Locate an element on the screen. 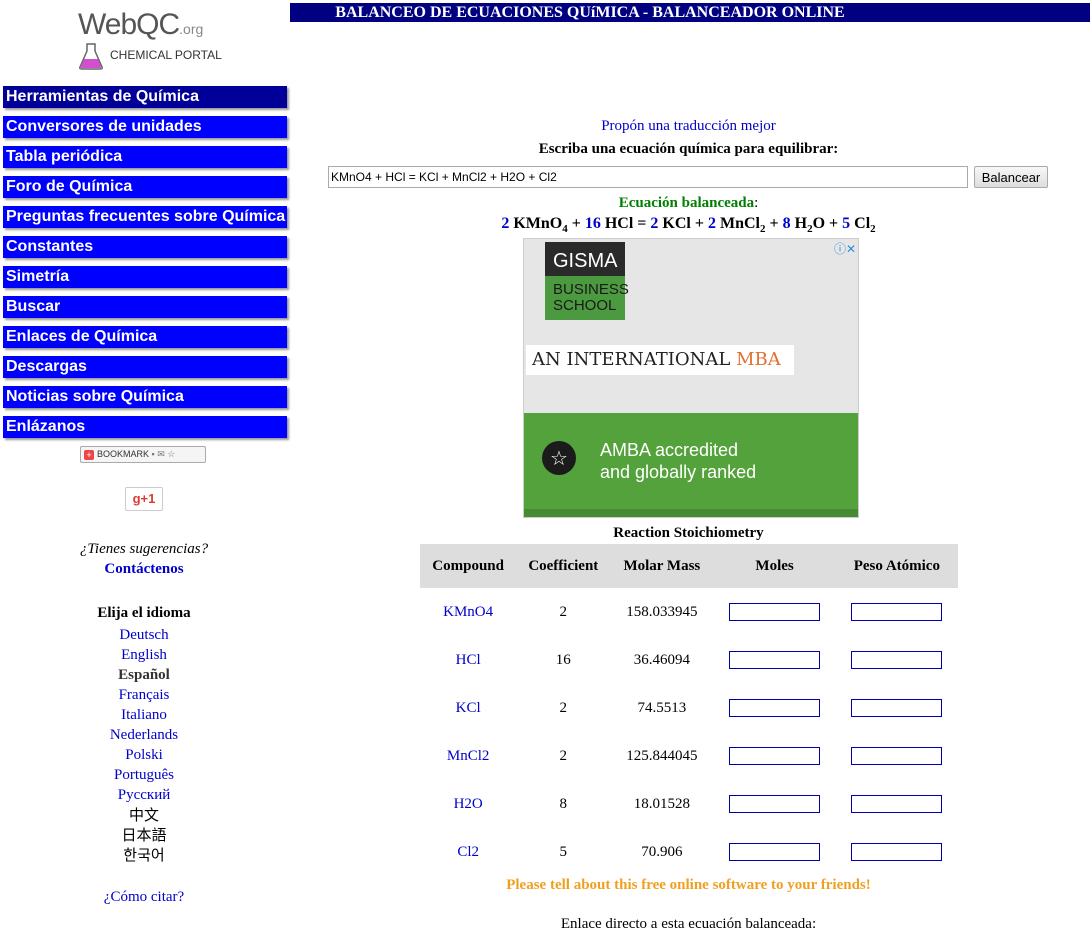  language-option: Français is located at coordinates (144, 695).